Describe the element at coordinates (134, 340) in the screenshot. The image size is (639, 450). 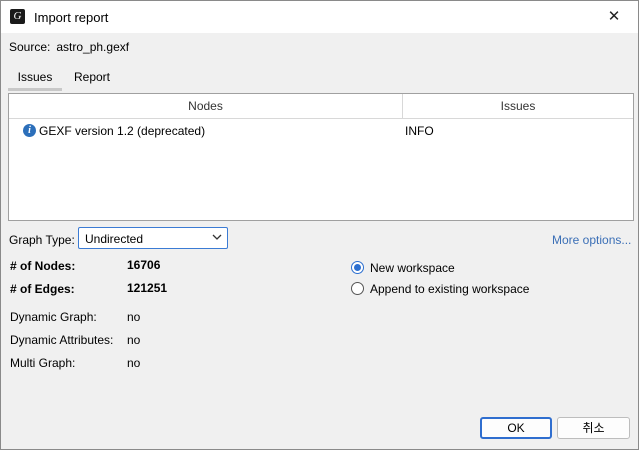
I see `dynamic-attributes-value: no` at that location.